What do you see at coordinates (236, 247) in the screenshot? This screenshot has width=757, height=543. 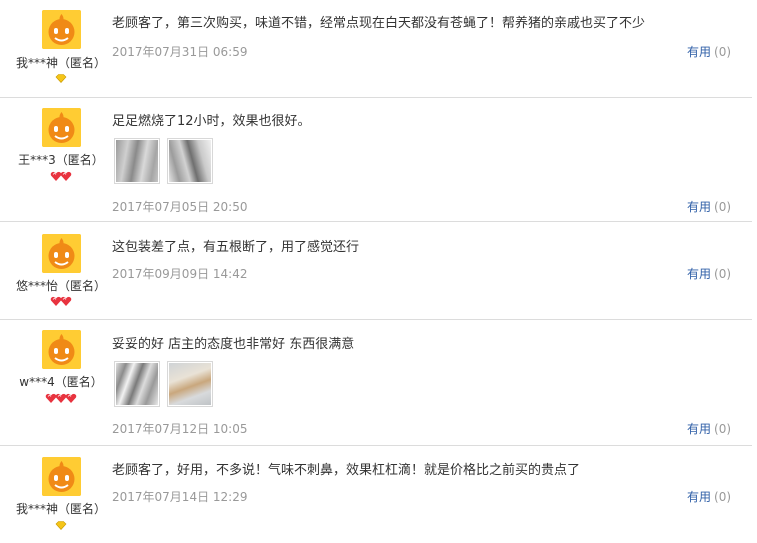 I see `review-content: 这包装差了点，有五根断了，用了感觉还行` at bounding box center [236, 247].